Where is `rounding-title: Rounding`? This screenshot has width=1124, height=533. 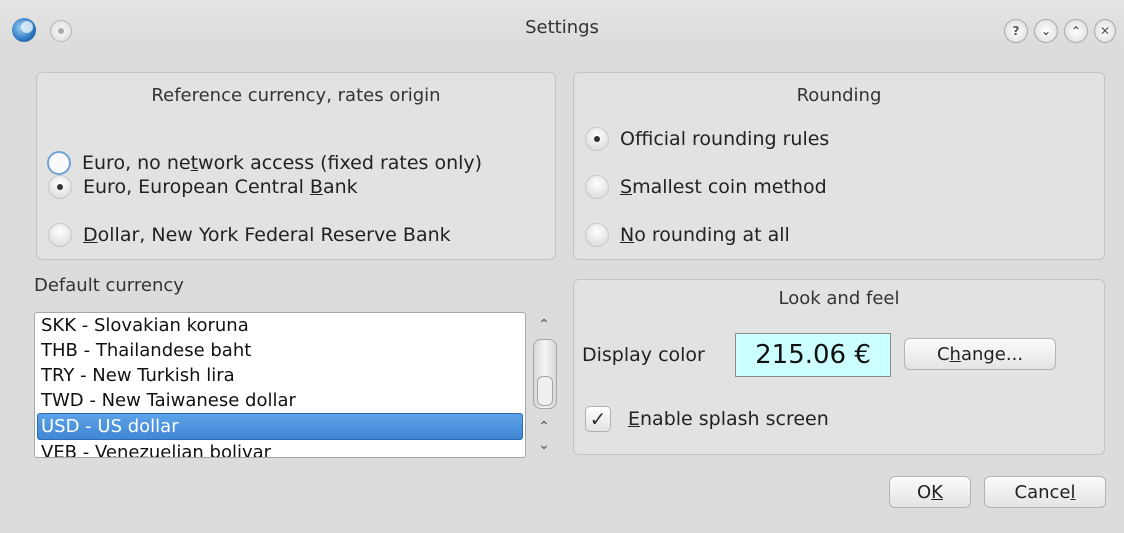 rounding-title: Rounding is located at coordinates (839, 95).